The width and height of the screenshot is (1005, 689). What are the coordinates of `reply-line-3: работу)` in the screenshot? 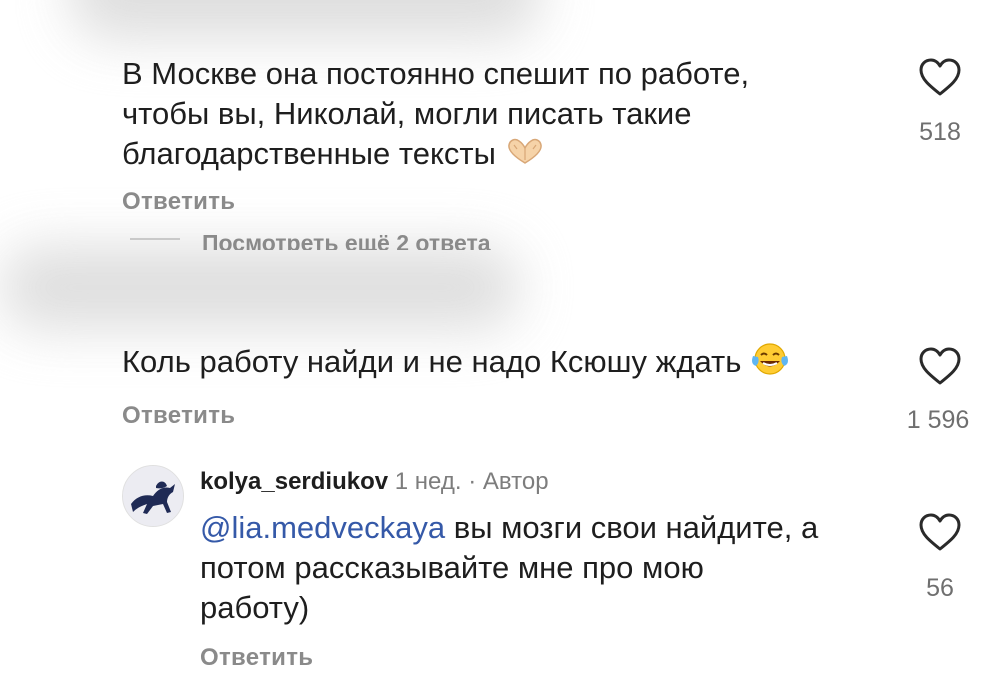 It's located at (255, 607).